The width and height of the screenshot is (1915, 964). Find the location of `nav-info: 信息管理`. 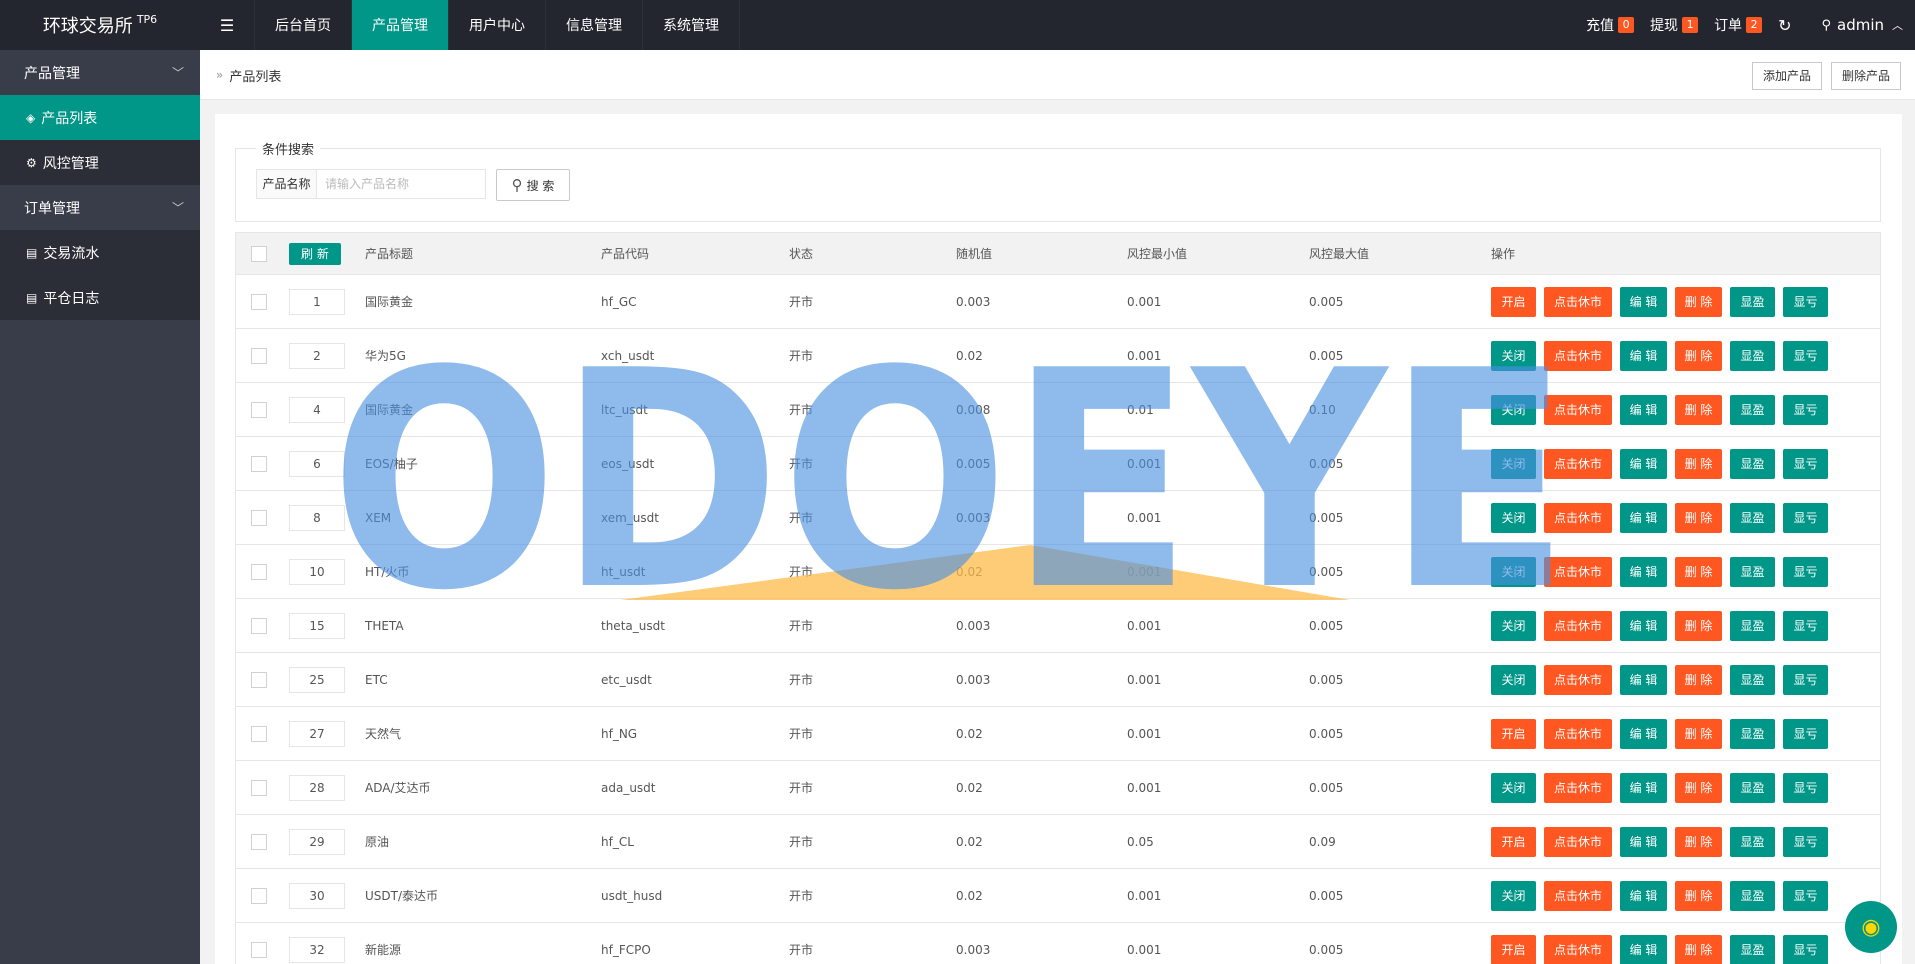

nav-info: 信息管理 is located at coordinates (594, 25).